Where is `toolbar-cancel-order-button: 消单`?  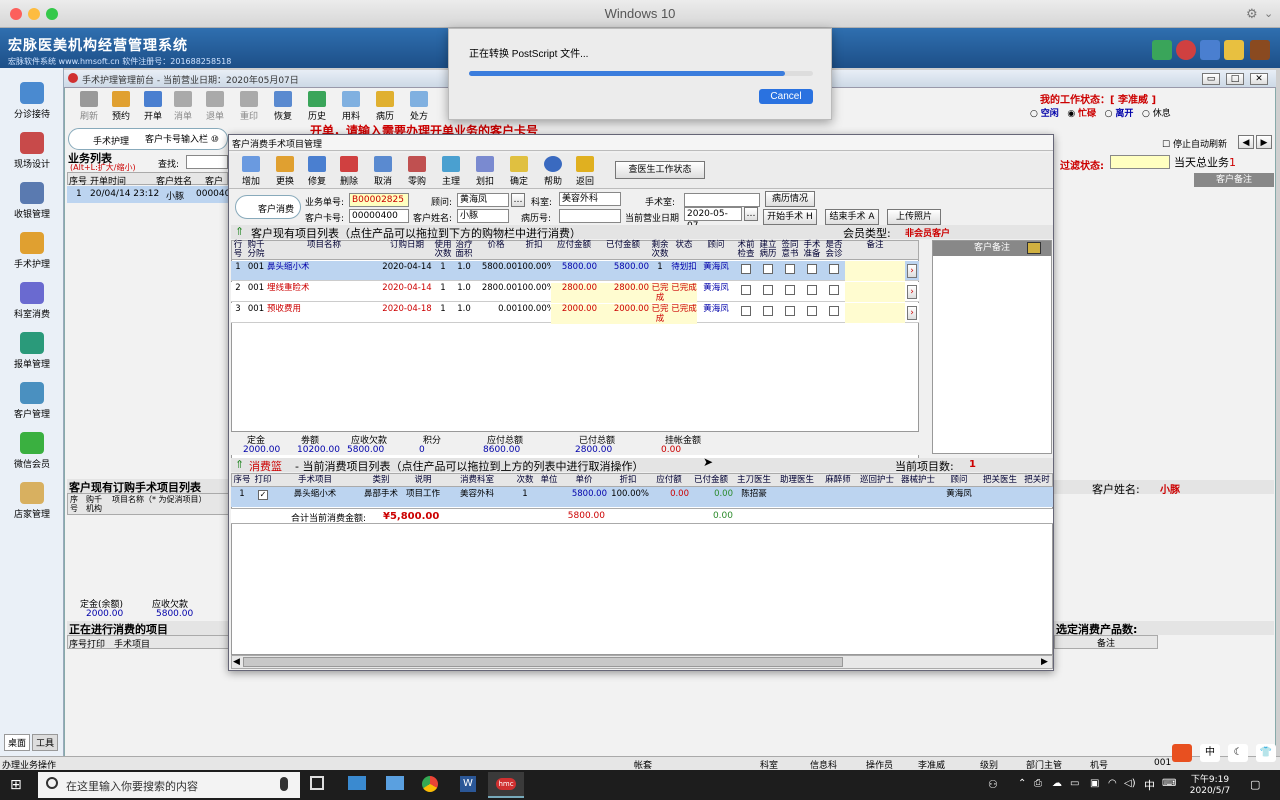 toolbar-cancel-order-button: 消单 is located at coordinates (183, 106).